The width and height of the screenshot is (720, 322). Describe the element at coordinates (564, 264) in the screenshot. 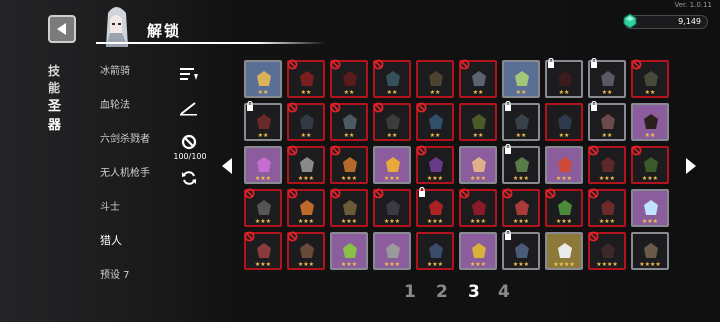

I see `relic-stars: ★★★★` at that location.